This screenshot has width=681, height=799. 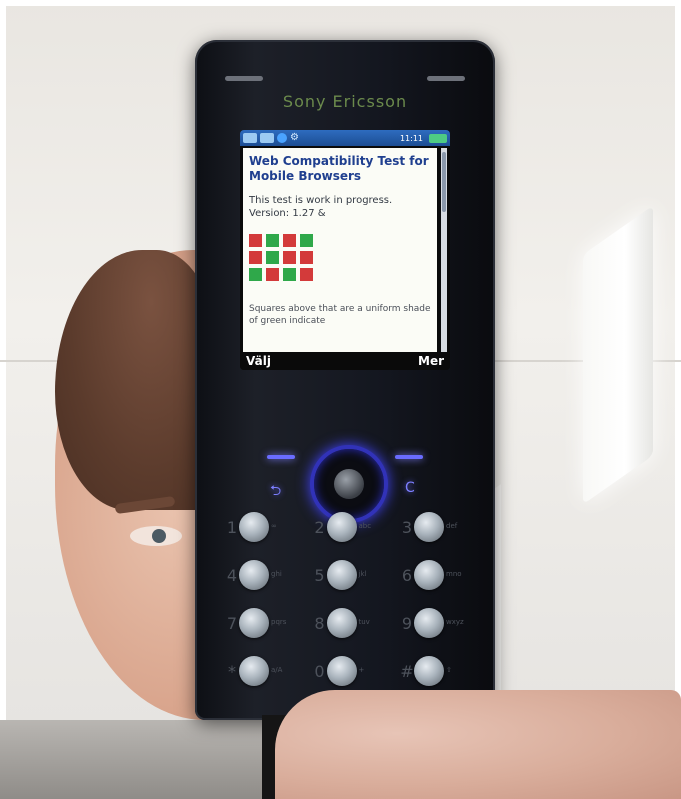 What do you see at coordinates (455, 622) in the screenshot?
I see `key-letters: wxyz` at bounding box center [455, 622].